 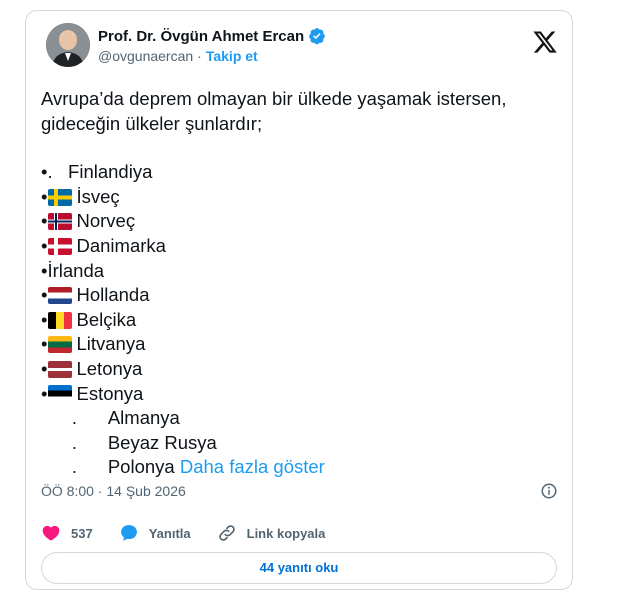 I want to click on country-list-item: . Almanya, so click(x=299, y=418).